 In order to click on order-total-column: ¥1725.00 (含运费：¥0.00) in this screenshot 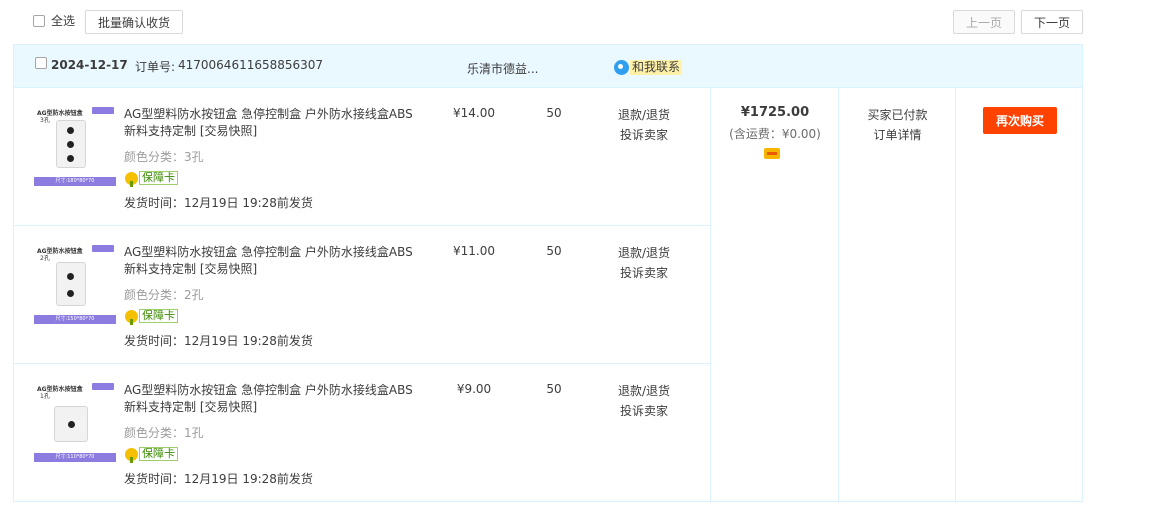, I will do `click(774, 294)`.